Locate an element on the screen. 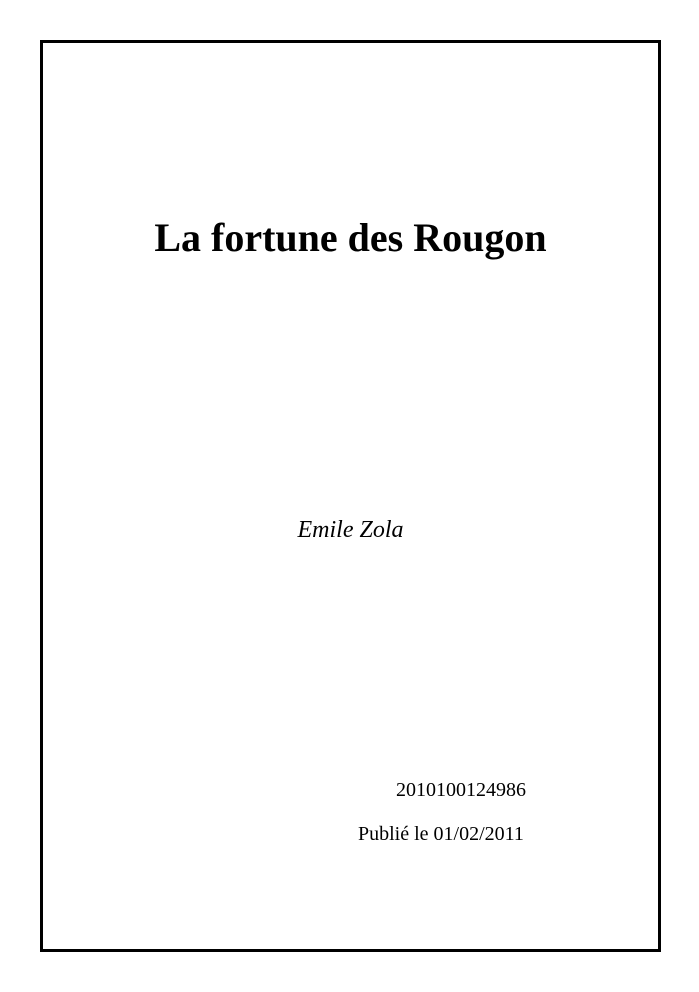 Image resolution: width=699 pixels, height=992 pixels. publication-date: Publié le 01/02/2011 is located at coordinates (441, 834).